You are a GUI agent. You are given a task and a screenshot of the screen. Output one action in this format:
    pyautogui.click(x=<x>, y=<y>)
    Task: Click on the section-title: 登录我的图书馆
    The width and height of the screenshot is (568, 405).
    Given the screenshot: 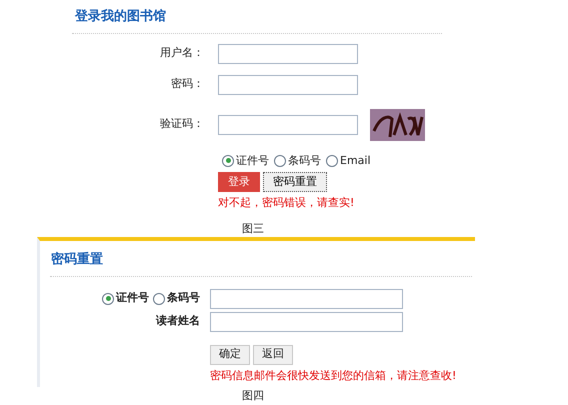 What is the action you would take?
    pyautogui.click(x=120, y=16)
    